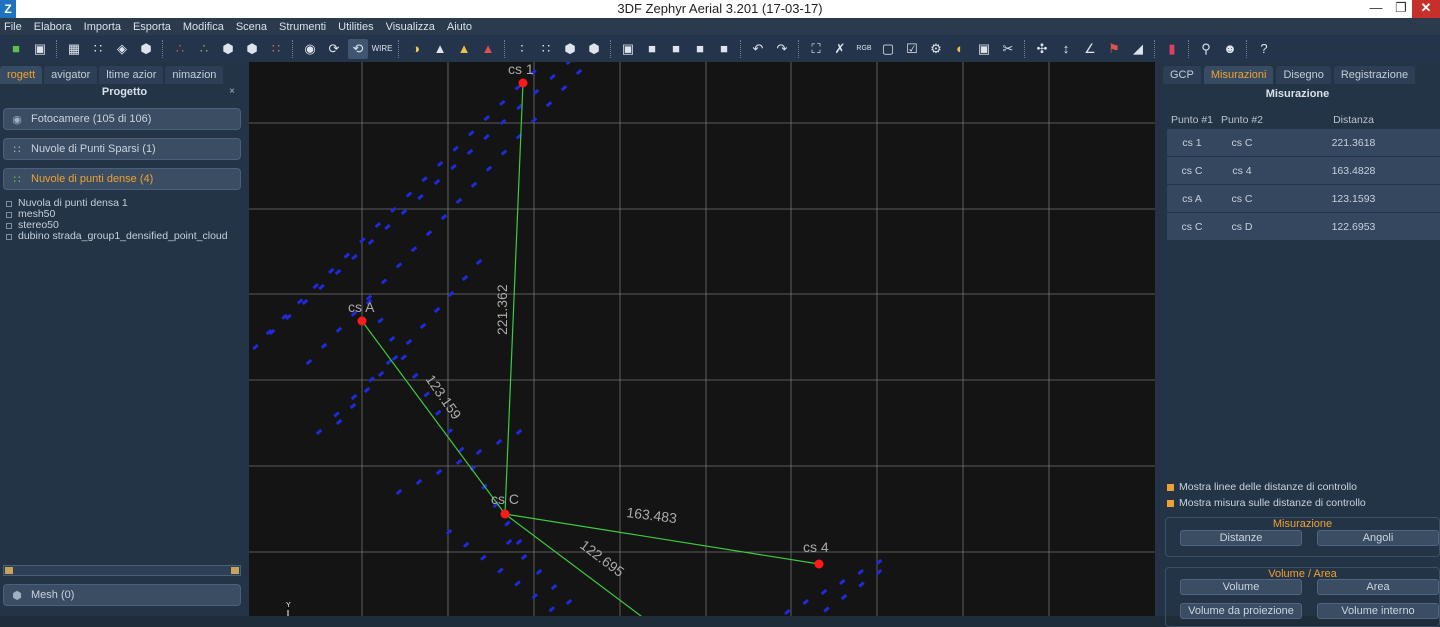  Describe the element at coordinates (1182, 75) in the screenshot. I see `tab-gcp: GCP` at that location.